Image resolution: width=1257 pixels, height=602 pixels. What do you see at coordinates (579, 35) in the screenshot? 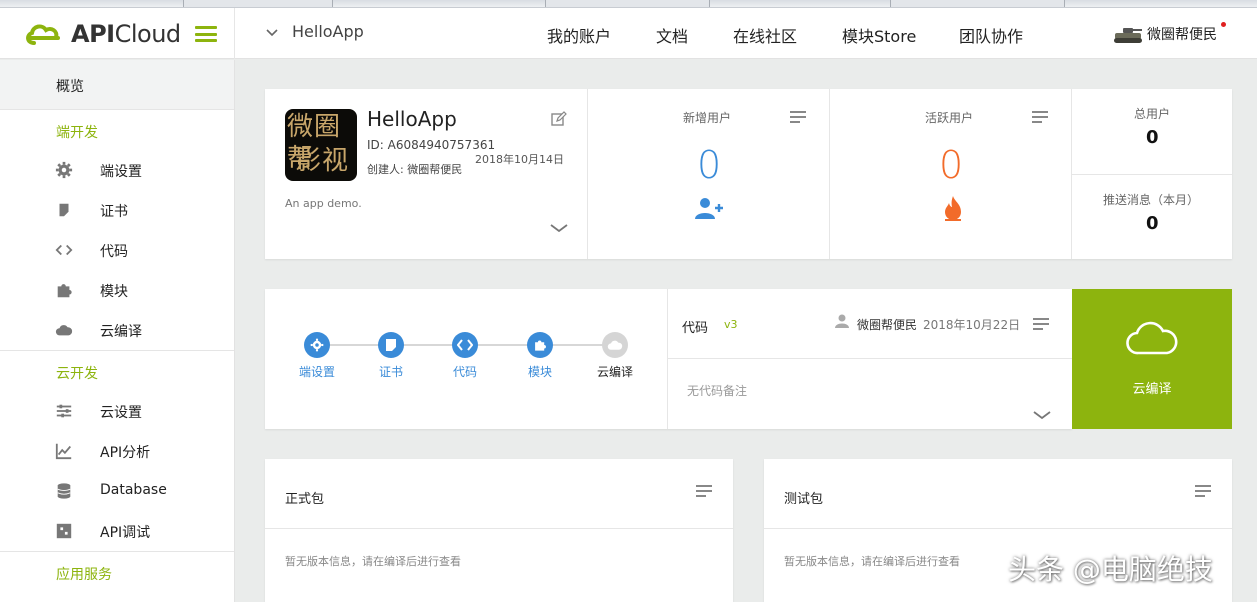
I see `nav-my-account: 我的账户` at bounding box center [579, 35].